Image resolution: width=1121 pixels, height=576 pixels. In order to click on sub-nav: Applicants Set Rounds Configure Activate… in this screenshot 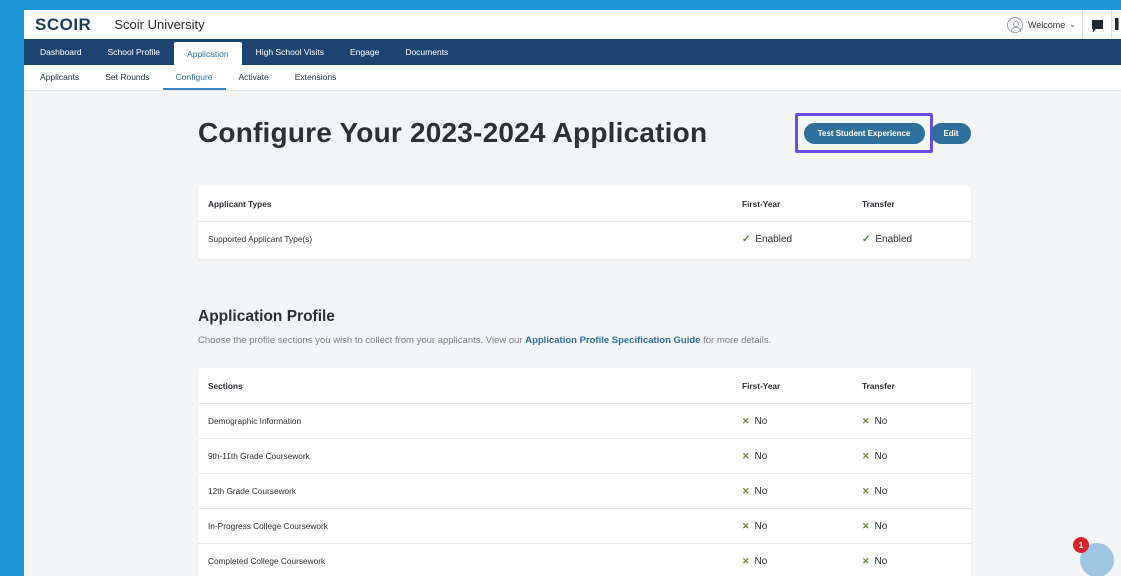, I will do `click(572, 78)`.